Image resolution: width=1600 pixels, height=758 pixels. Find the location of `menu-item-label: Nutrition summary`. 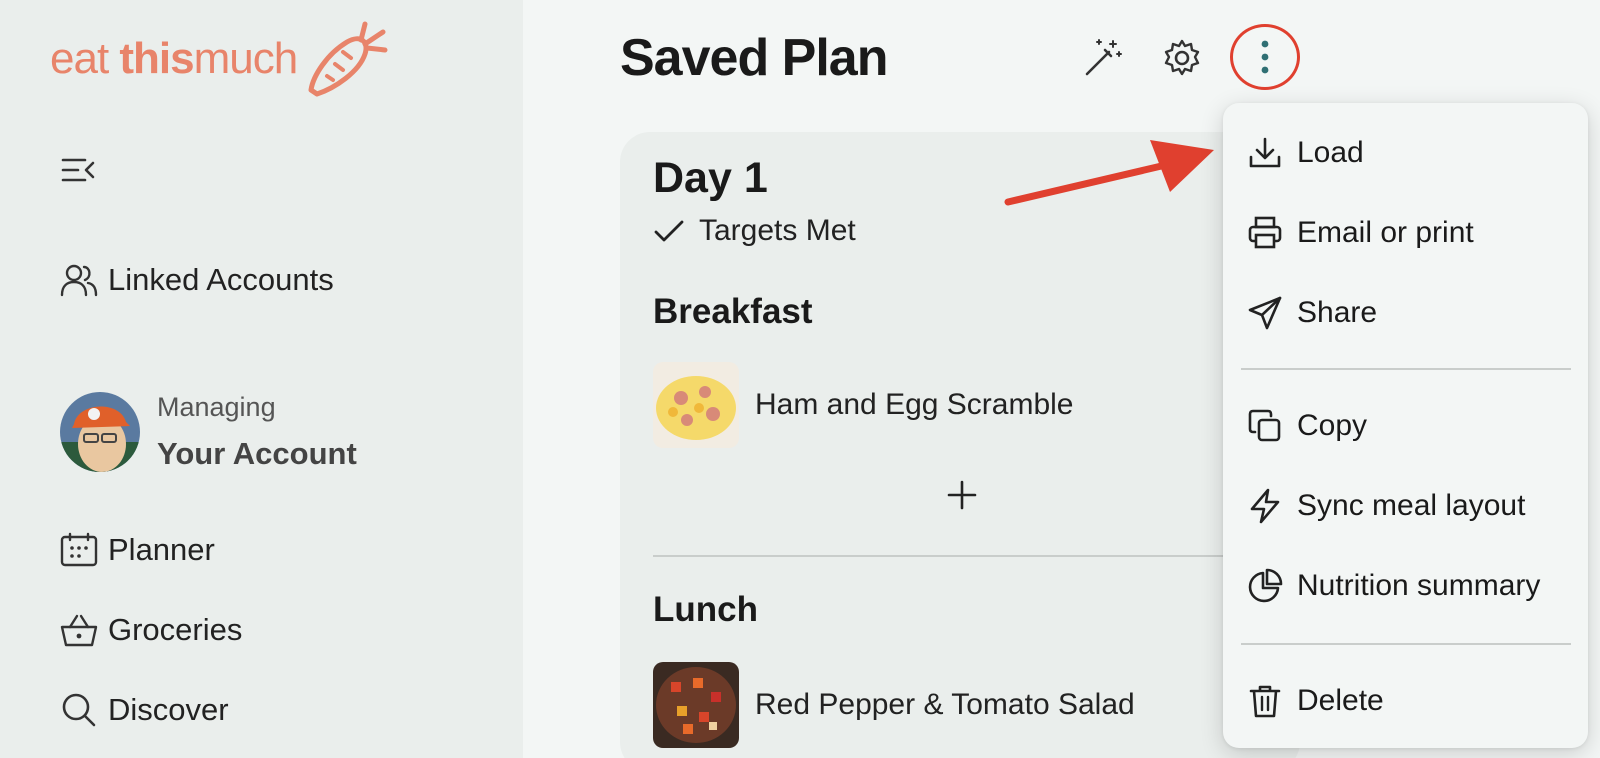

menu-item-label: Nutrition summary is located at coordinates (1419, 585).